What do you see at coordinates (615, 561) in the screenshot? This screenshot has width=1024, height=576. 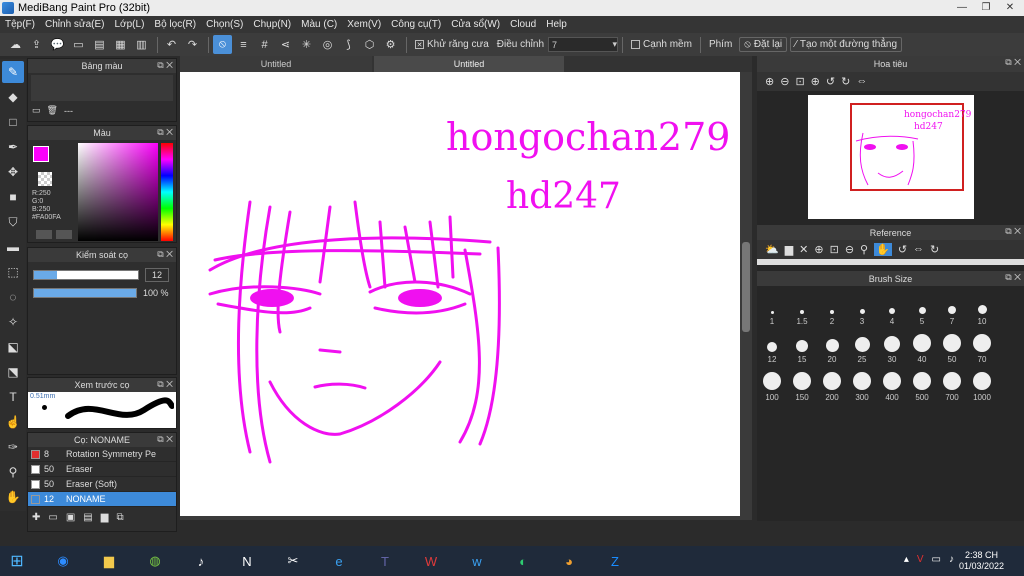 I see `zalo-icon: Z` at bounding box center [615, 561].